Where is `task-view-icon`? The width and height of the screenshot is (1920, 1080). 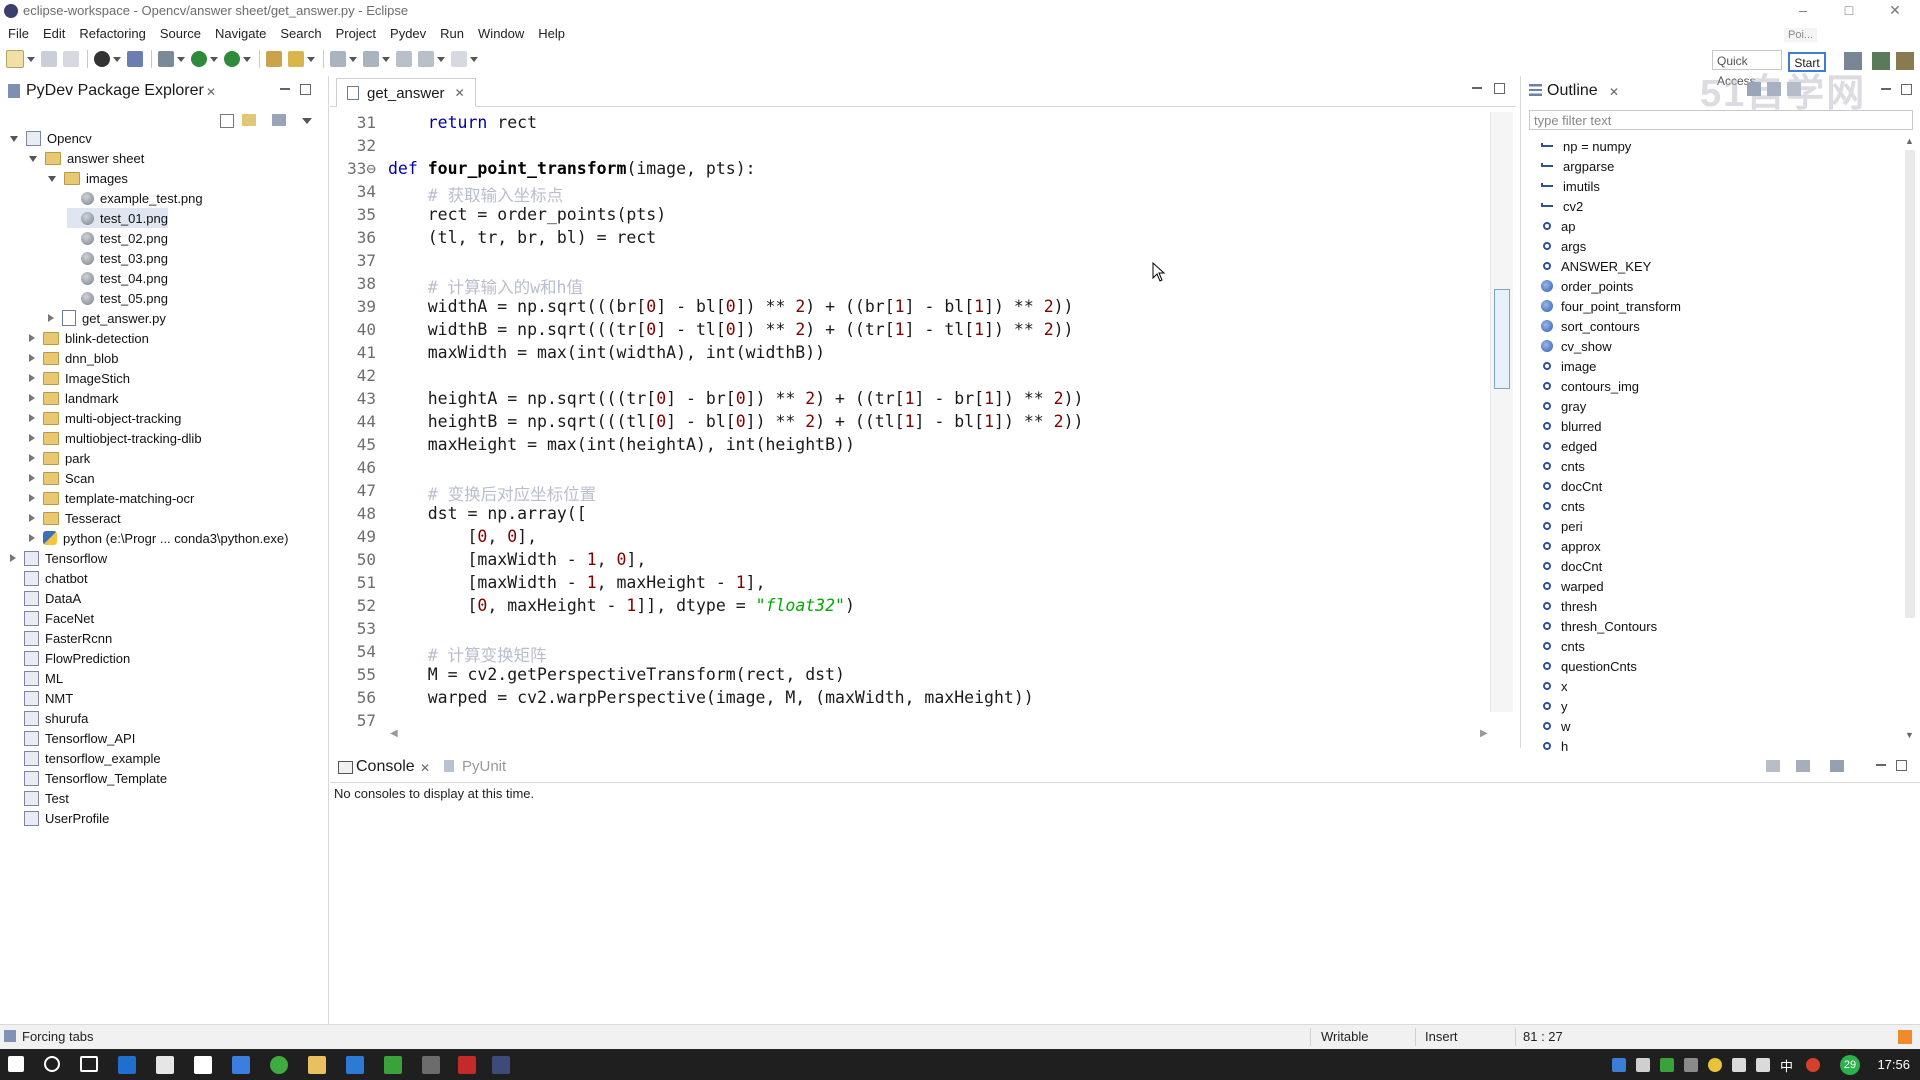 task-view-icon is located at coordinates (89, 1064).